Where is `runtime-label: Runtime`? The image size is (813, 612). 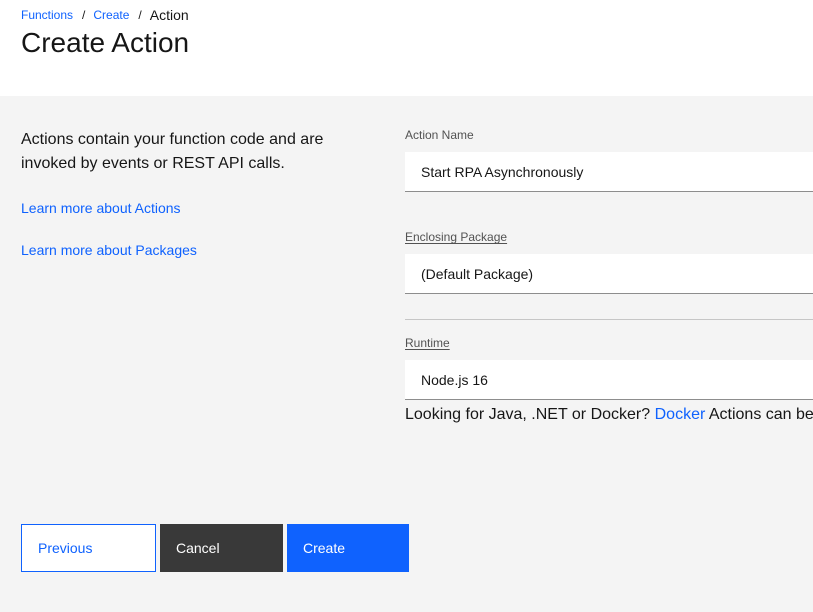 runtime-label: Runtime is located at coordinates (427, 343).